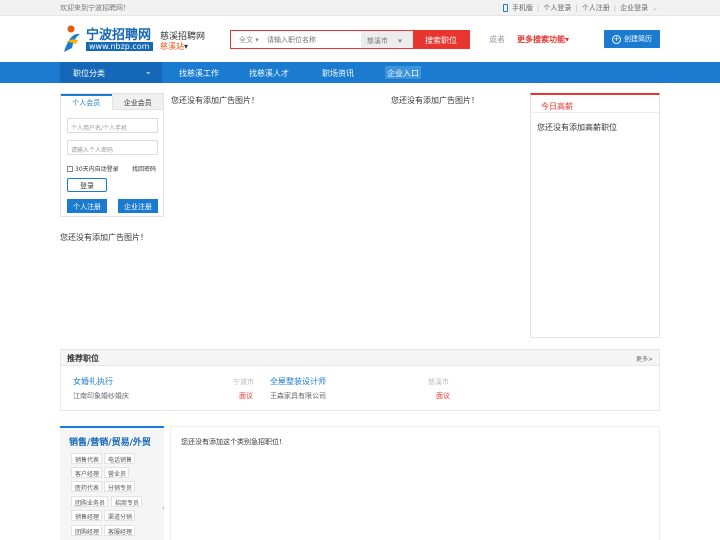 The width and height of the screenshot is (720, 540). I want to click on job-company-link: 王森家具有限公司, so click(298, 396).